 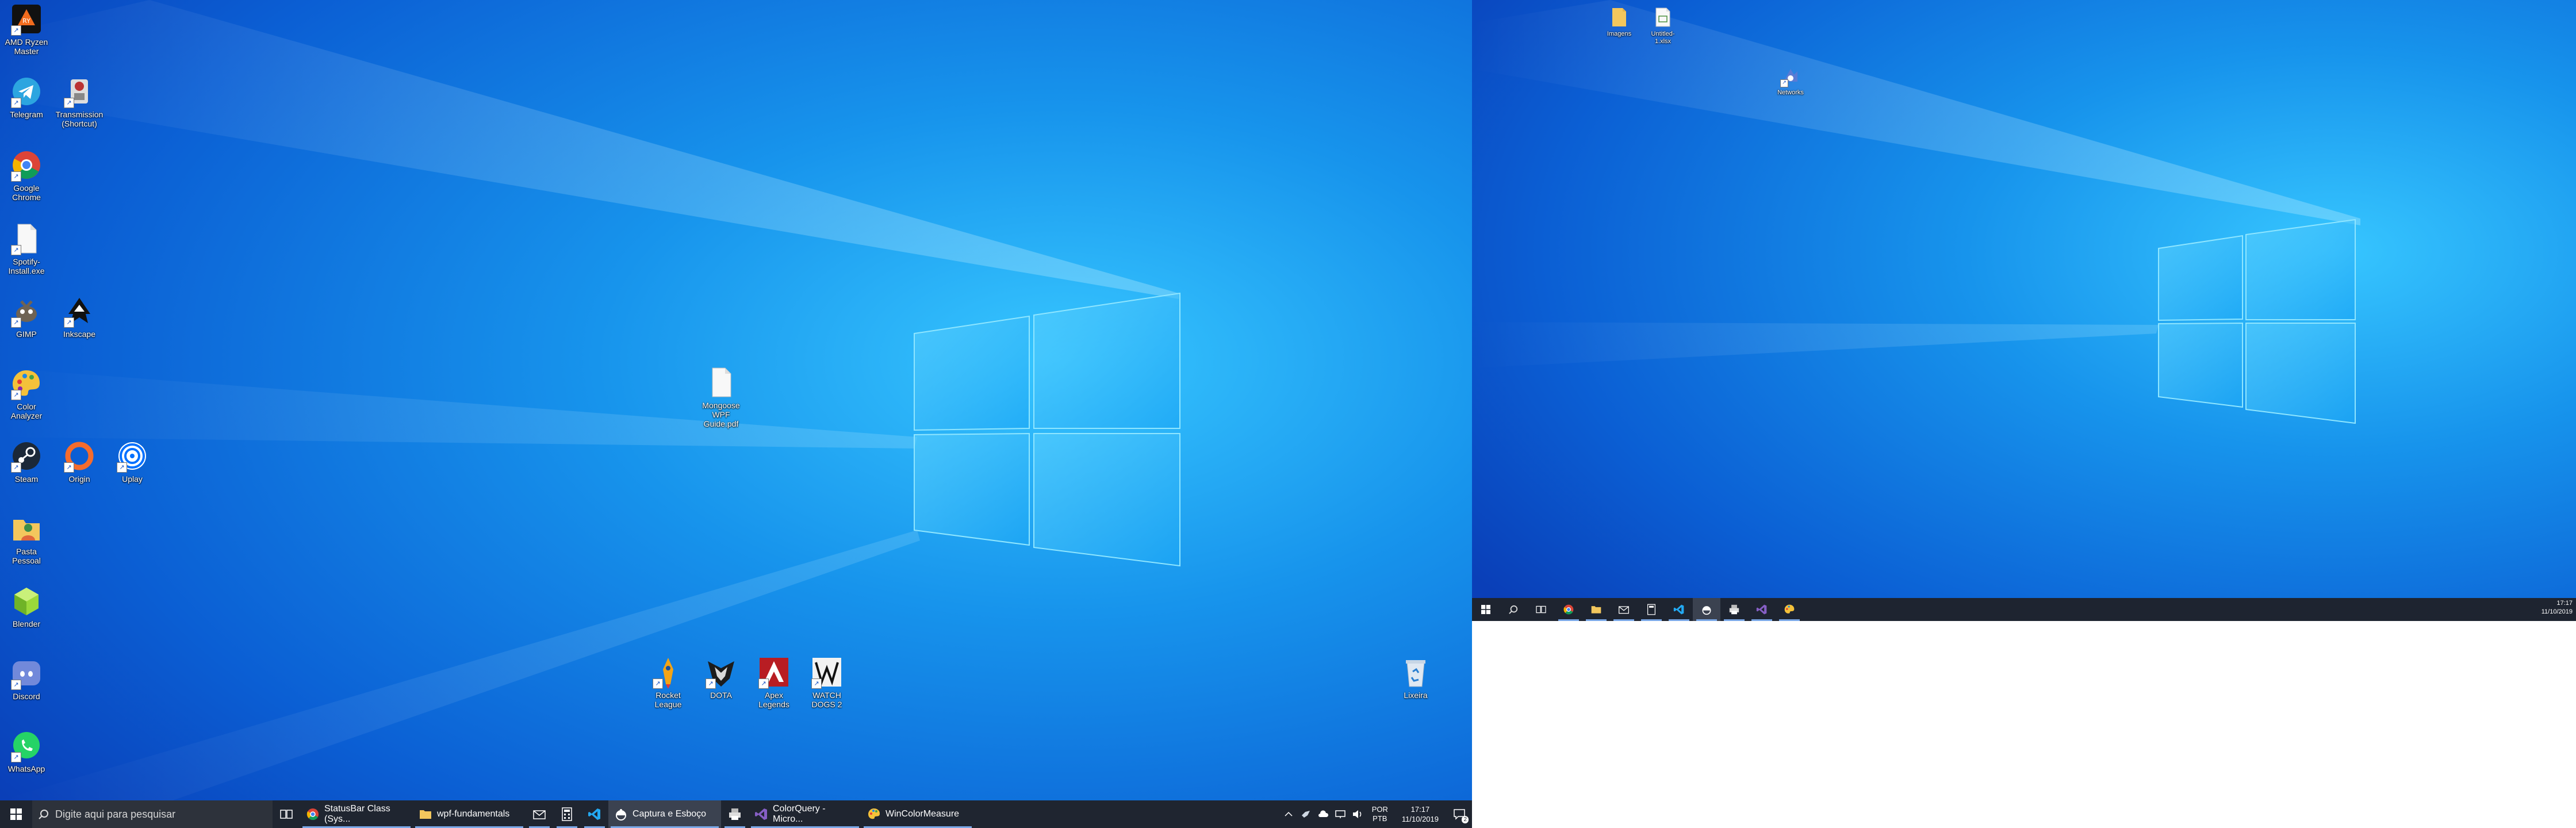 What do you see at coordinates (668, 672) in the screenshot?
I see `rocket-icon: ↗` at bounding box center [668, 672].